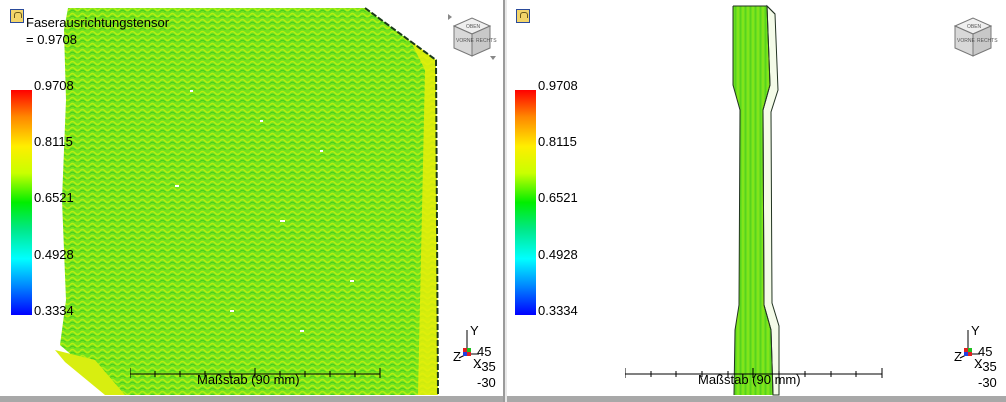  Describe the element at coordinates (756, 399) in the screenshot. I see `right-viewport-bottom-bar` at that location.